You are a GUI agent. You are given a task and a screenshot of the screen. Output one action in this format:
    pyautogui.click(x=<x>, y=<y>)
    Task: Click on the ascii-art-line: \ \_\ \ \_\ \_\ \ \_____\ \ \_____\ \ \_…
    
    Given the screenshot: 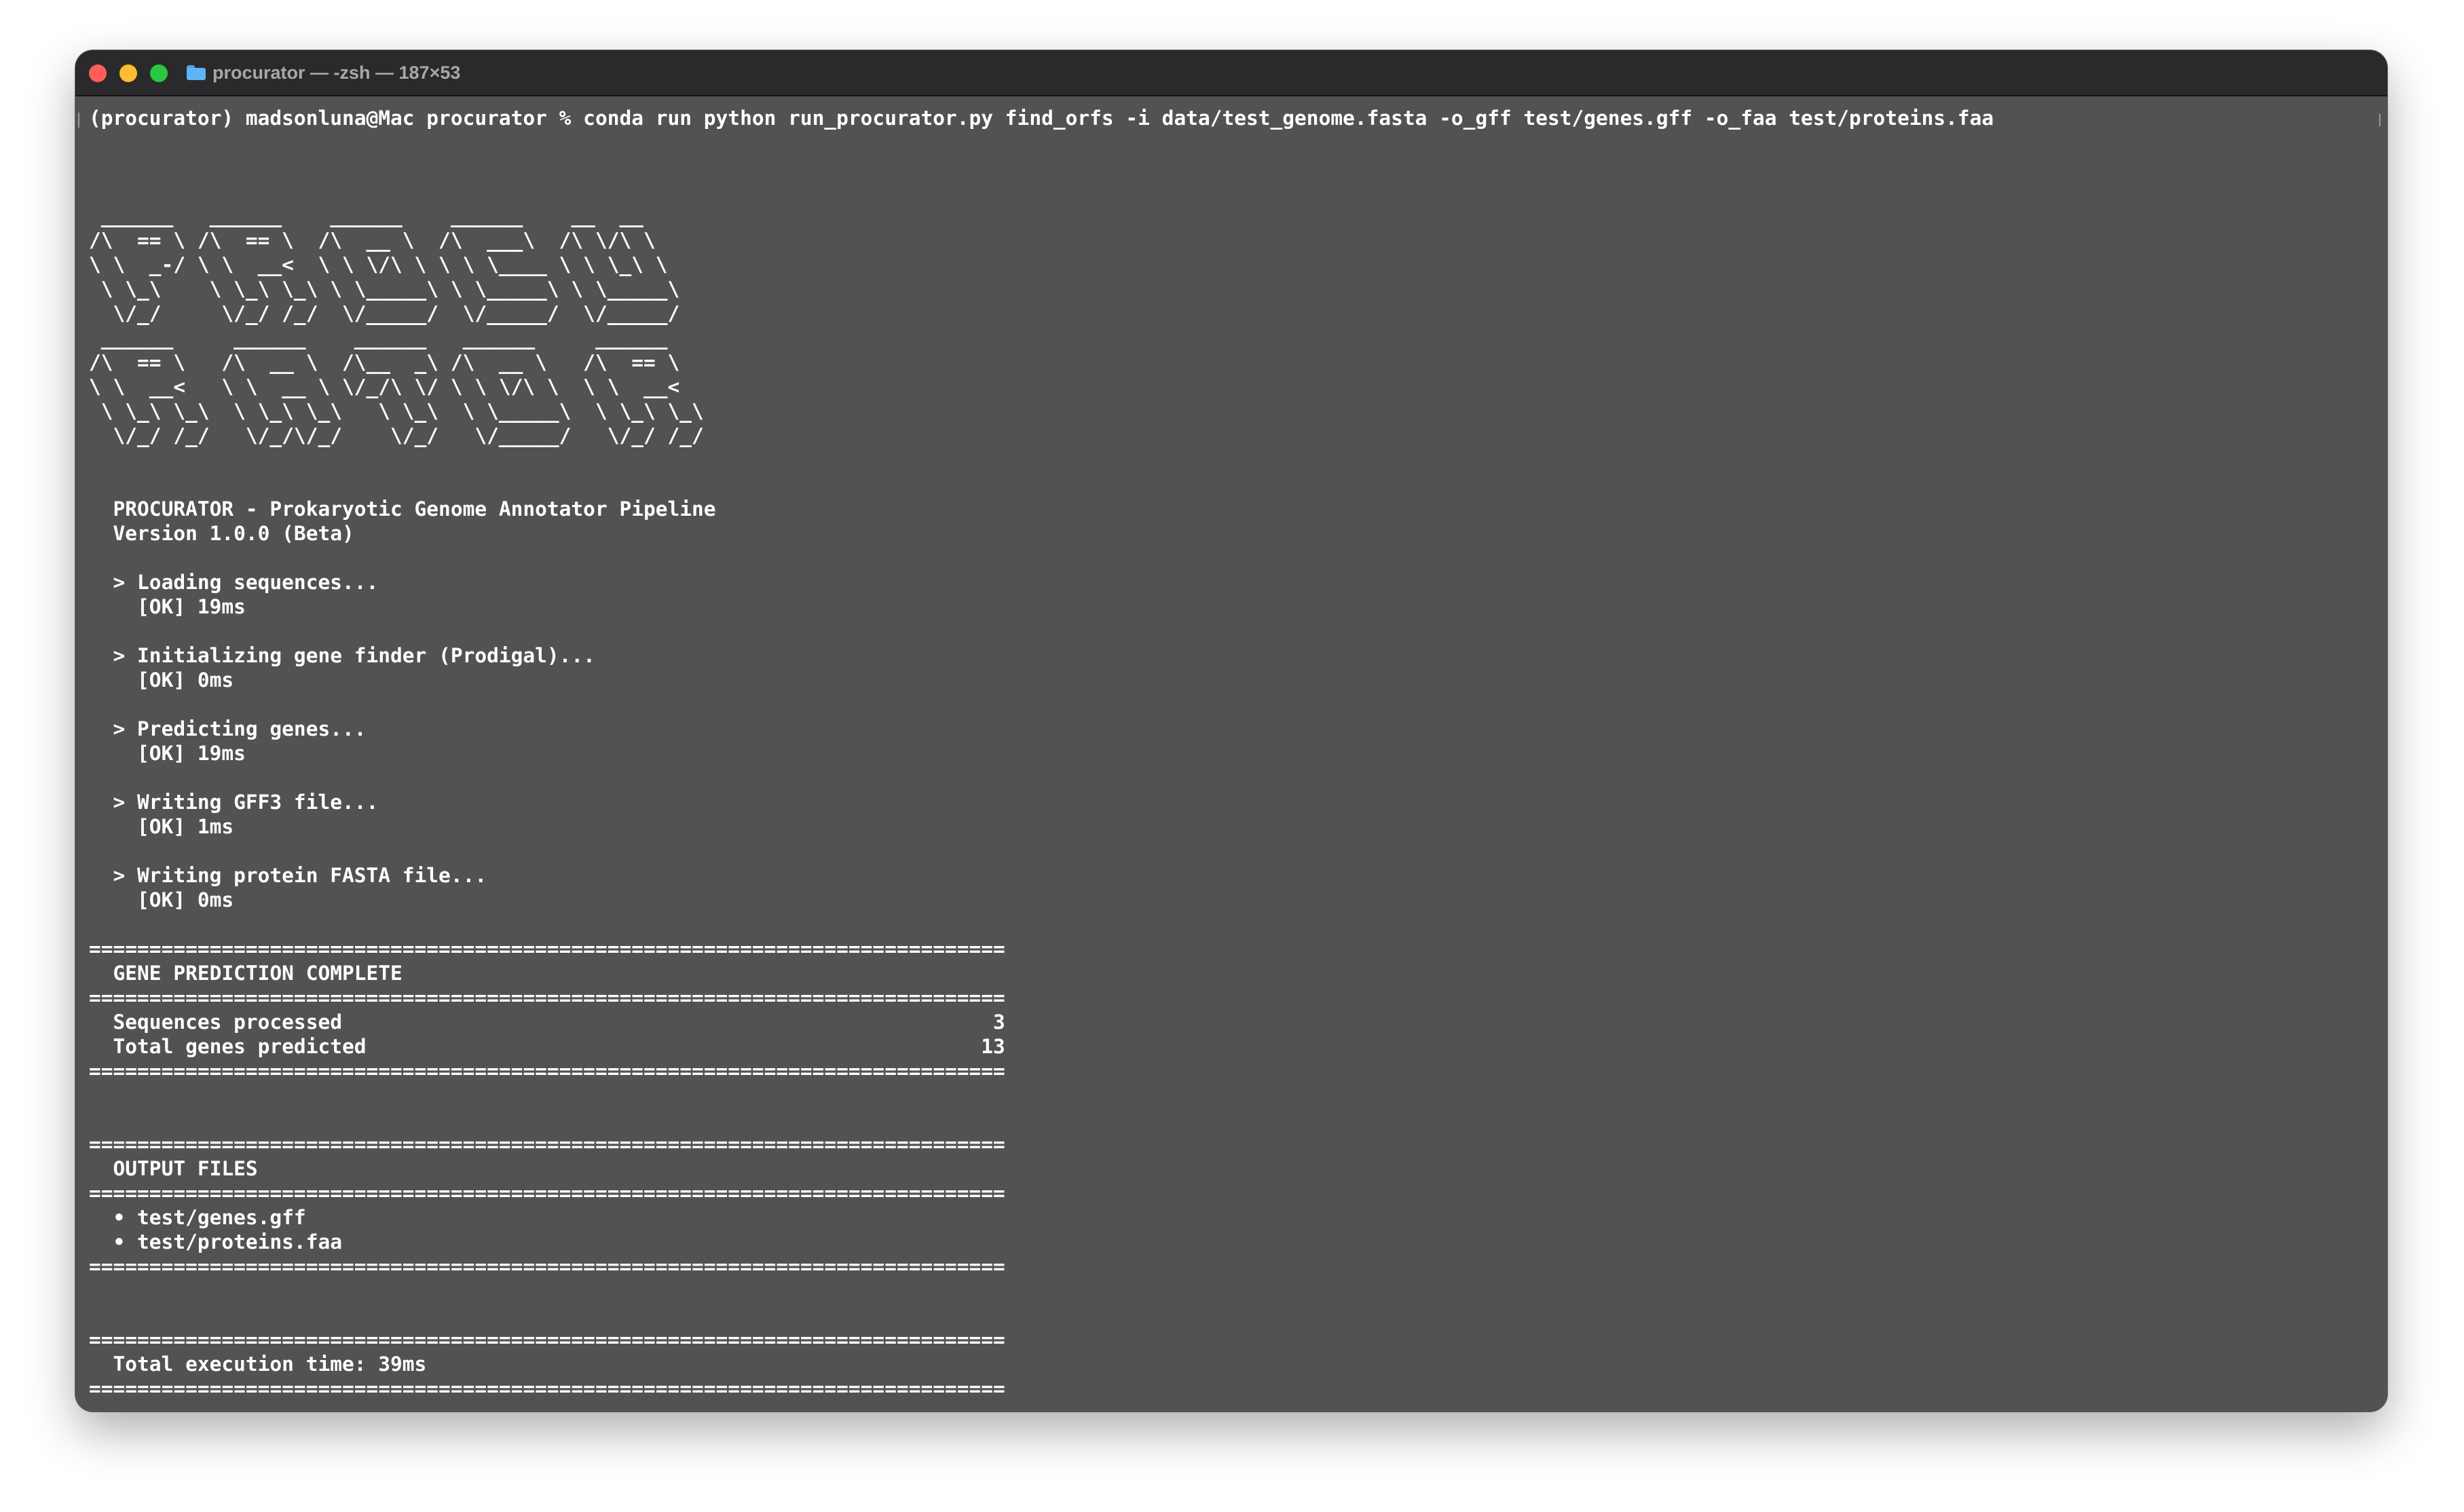 What is the action you would take?
    pyautogui.click(x=385, y=289)
    